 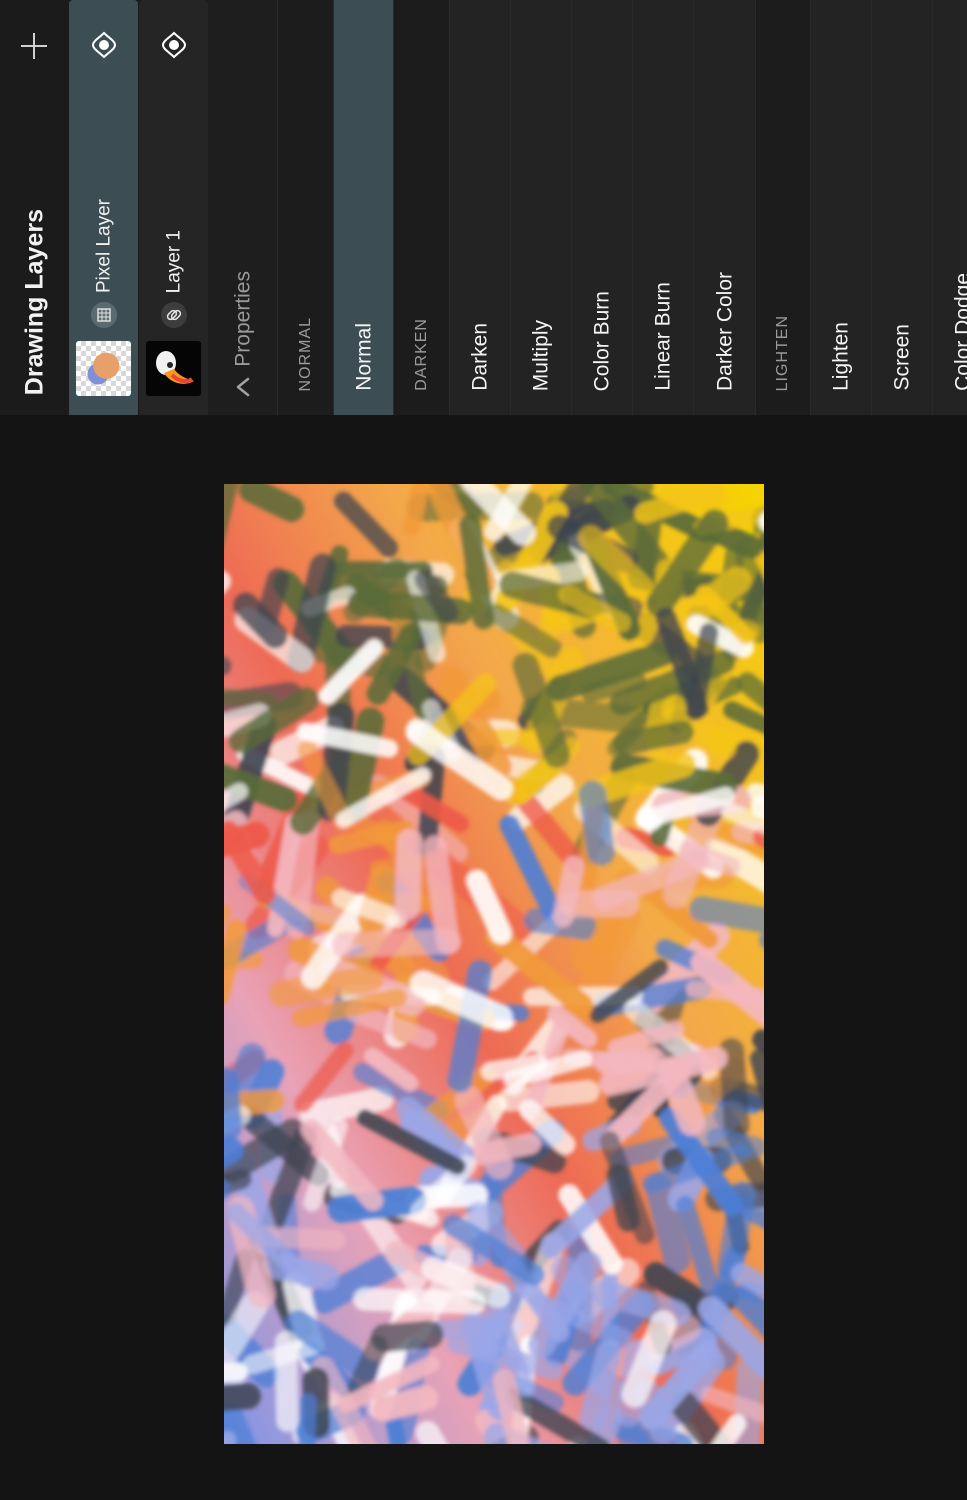 What do you see at coordinates (540, 207) in the screenshot?
I see `blend-mode-item: Multiply` at bounding box center [540, 207].